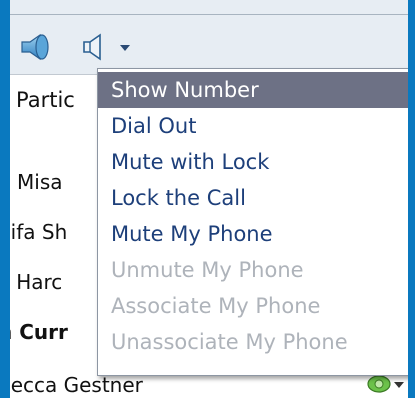  Describe the element at coordinates (126, 47) in the screenshot. I see `chevron-down-icon` at that location.